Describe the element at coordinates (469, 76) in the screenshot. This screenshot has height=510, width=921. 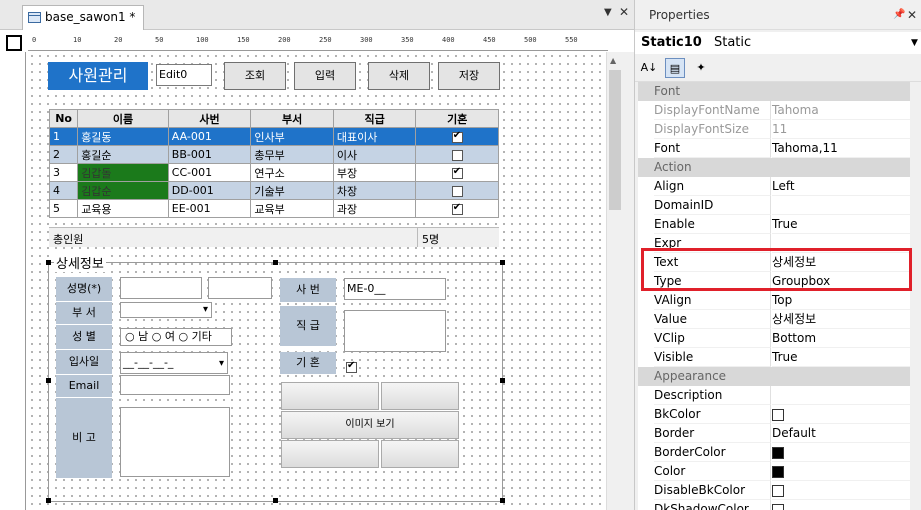
I see `button-3: 저장` at that location.